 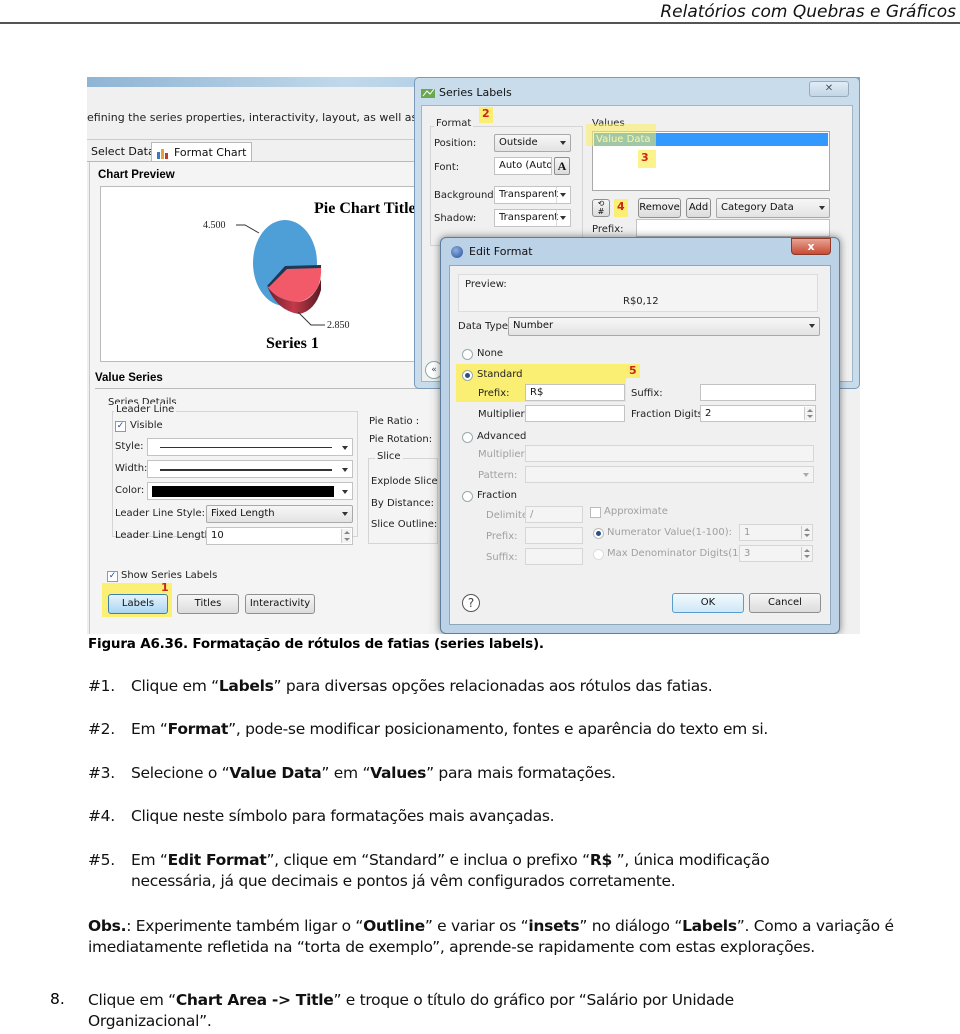 I want to click on divider, so click(x=262, y=388).